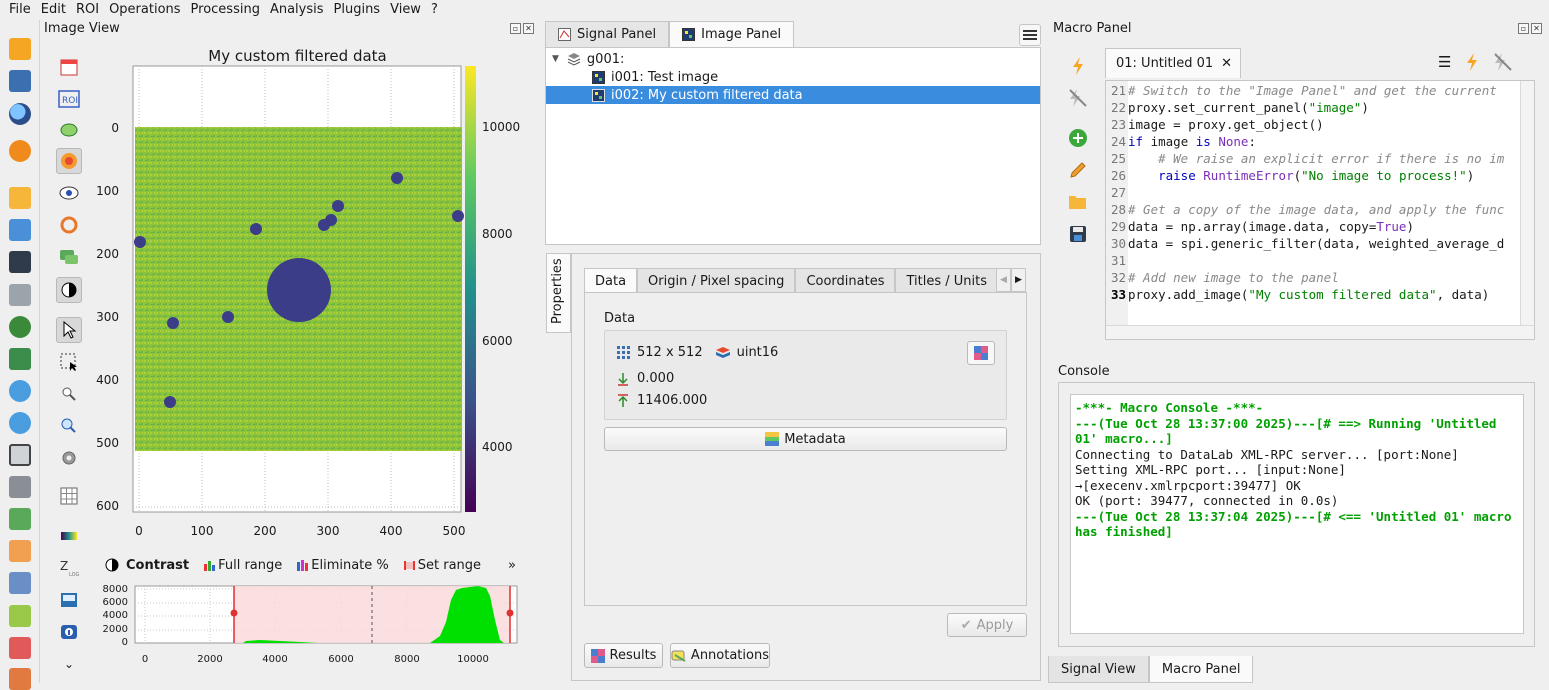 The width and height of the screenshot is (1549, 690). What do you see at coordinates (454, 531) in the screenshot?
I see `x-tick: 500` at bounding box center [454, 531].